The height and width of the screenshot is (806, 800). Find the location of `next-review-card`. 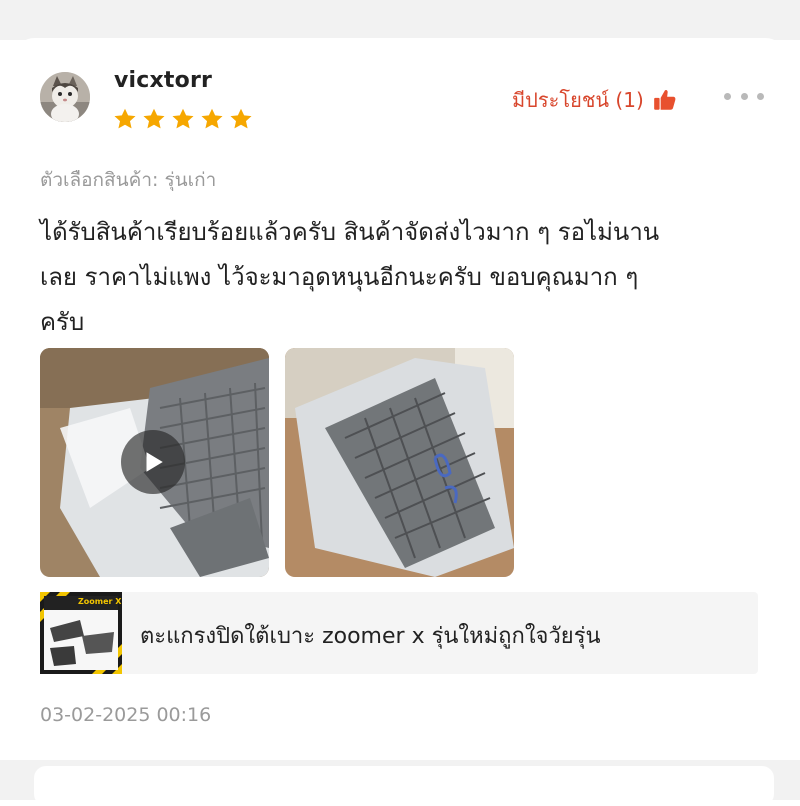

next-review-card is located at coordinates (404, 786).